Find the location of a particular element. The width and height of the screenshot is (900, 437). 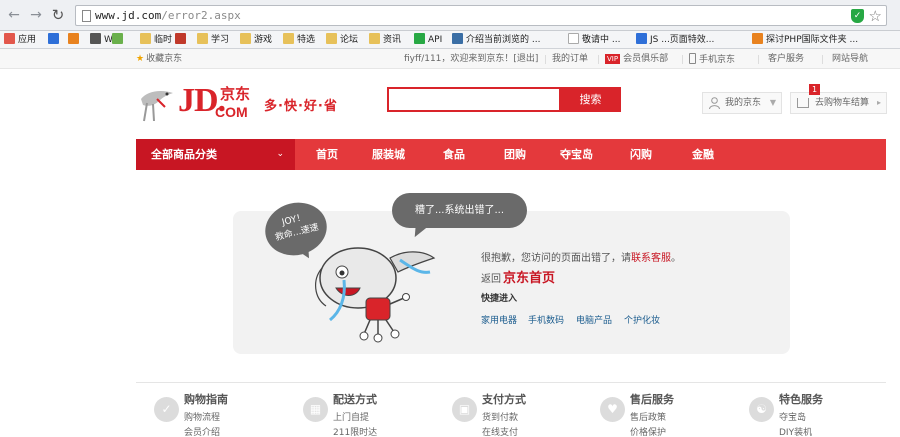

footer-link: 售后政策 is located at coordinates (648, 418).